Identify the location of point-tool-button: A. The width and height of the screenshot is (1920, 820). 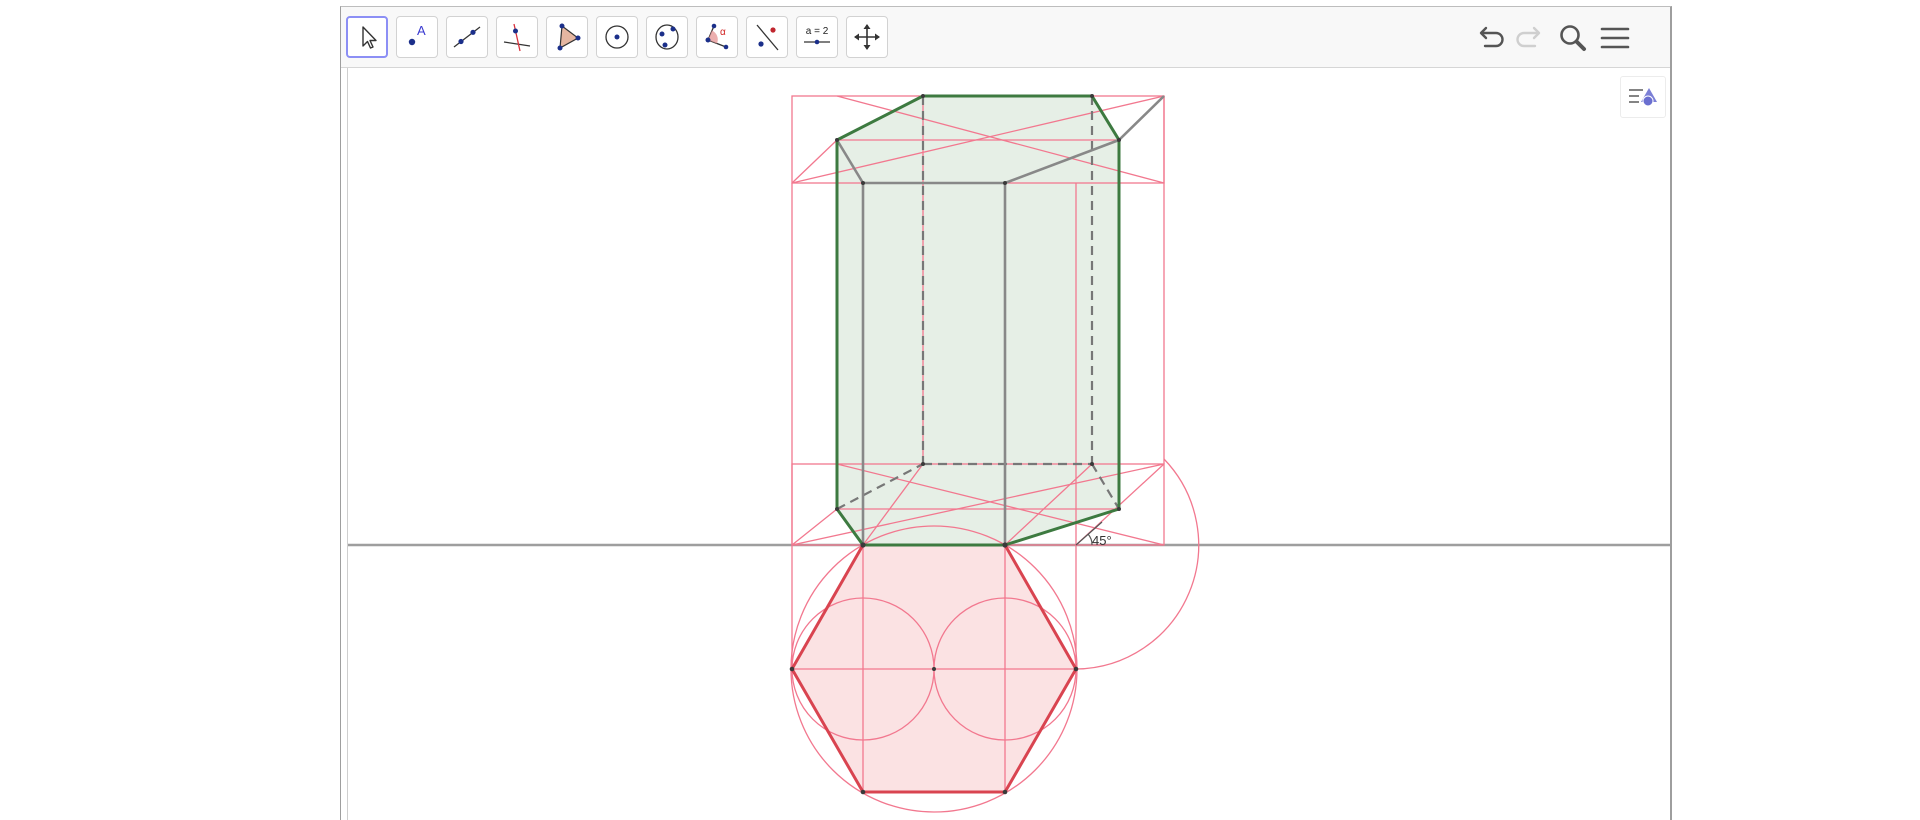
(417, 37).